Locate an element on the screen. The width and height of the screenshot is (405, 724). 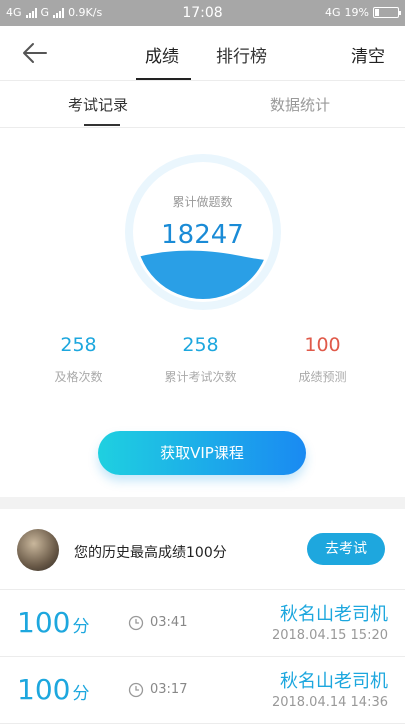
subtab-data-stats: 数据统计 is located at coordinates (300, 104).